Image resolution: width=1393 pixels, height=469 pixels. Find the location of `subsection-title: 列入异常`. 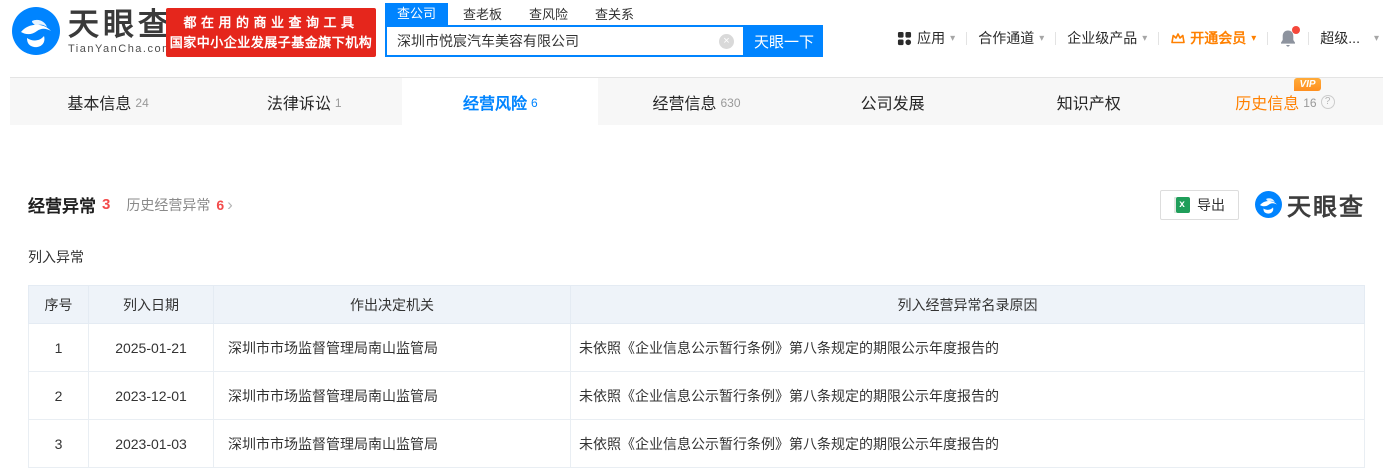

subsection-title: 列入异常 is located at coordinates (56, 257).